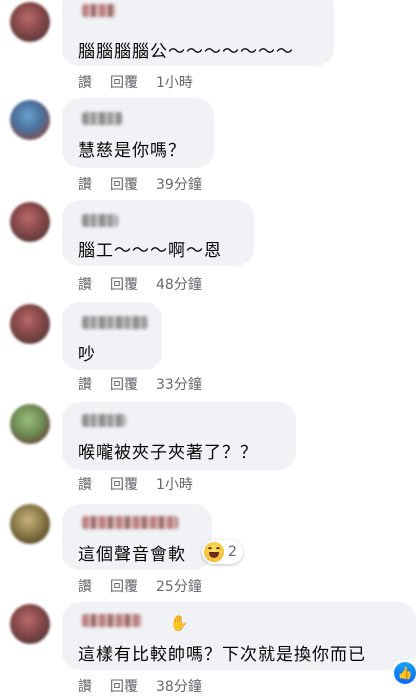  What do you see at coordinates (150, 251) in the screenshot?
I see `comment-text: 腦工～～～啊～恩` at bounding box center [150, 251].